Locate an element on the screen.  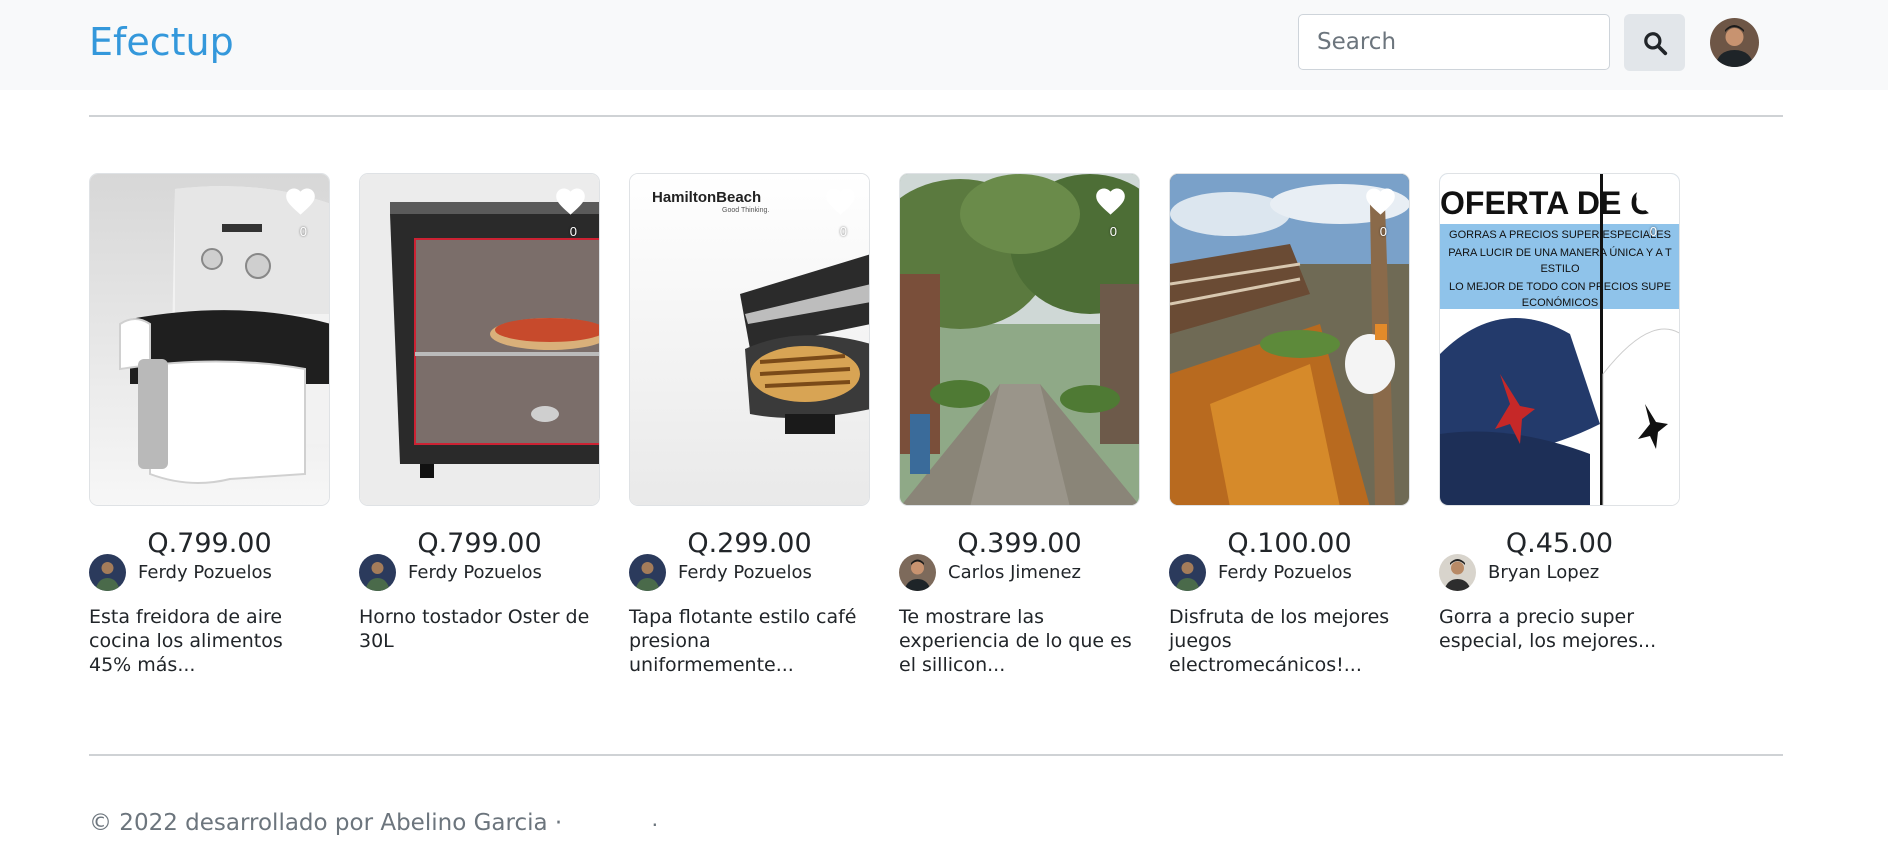
offer-line-5: ECONÓMICOS is located at coordinates (1560, 302).